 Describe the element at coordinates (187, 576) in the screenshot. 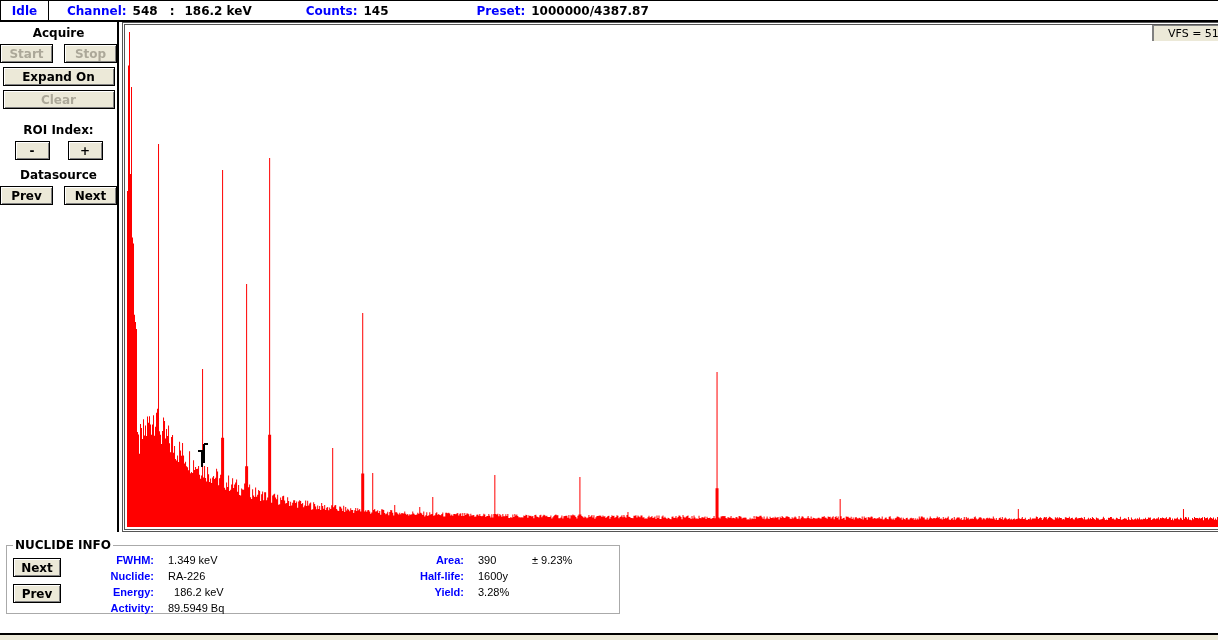

I see `field-value: RA-226` at that location.